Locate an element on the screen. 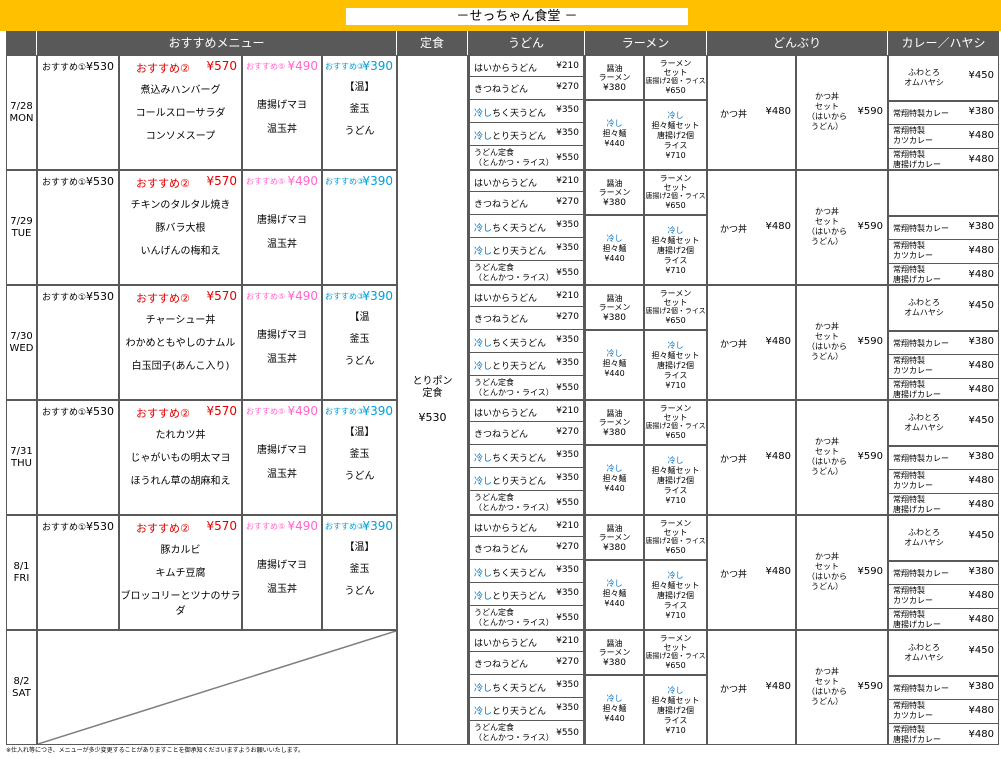 The height and width of the screenshot is (759, 1001). ramen-shoyu-price: ¥380 is located at coordinates (614, 433).